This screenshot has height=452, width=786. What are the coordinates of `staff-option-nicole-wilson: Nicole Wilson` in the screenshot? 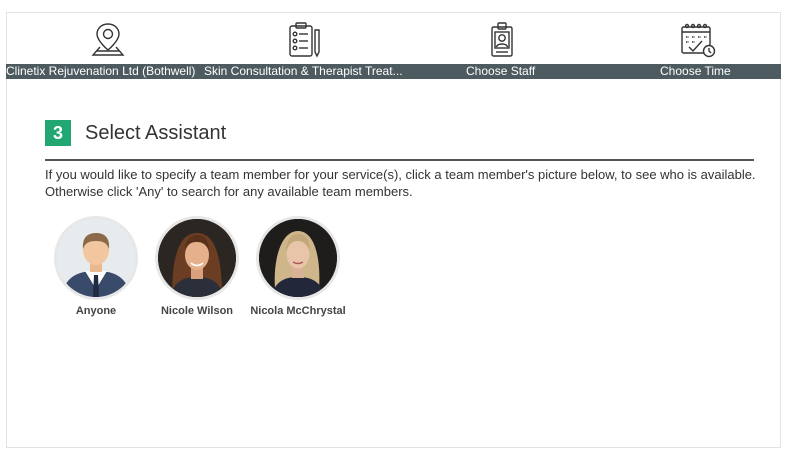 It's located at (197, 266).